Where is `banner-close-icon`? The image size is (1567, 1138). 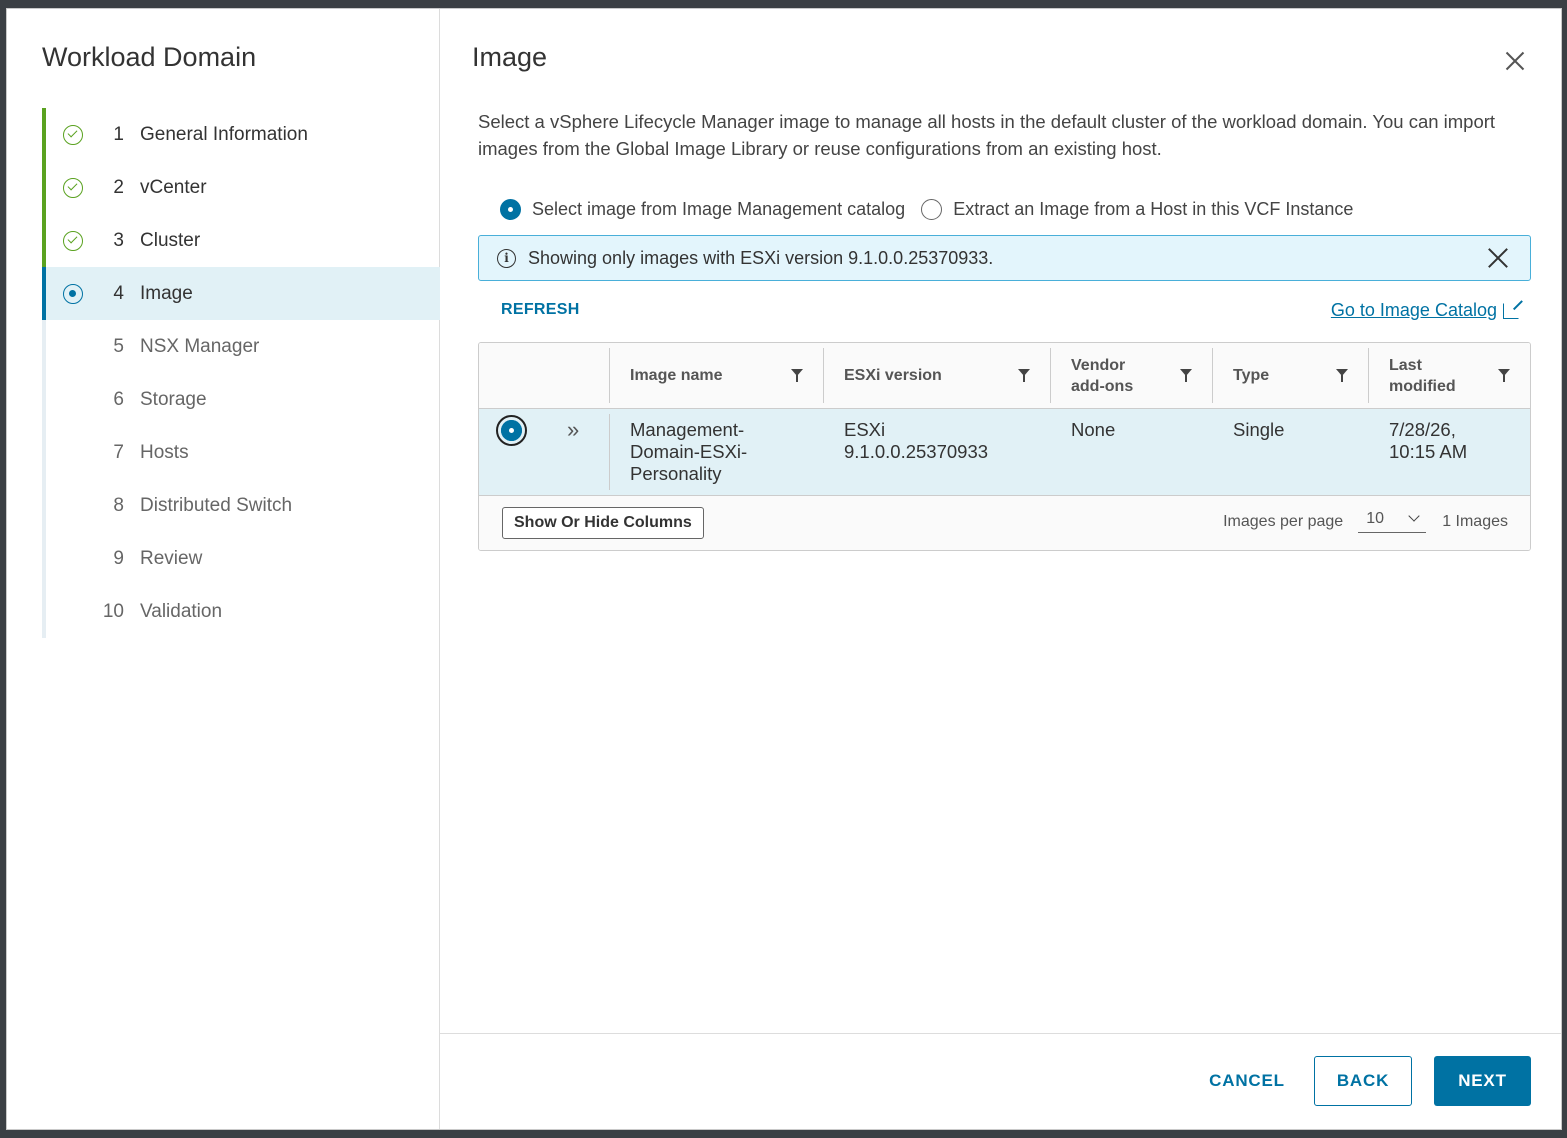
banner-close-icon is located at coordinates (1498, 258).